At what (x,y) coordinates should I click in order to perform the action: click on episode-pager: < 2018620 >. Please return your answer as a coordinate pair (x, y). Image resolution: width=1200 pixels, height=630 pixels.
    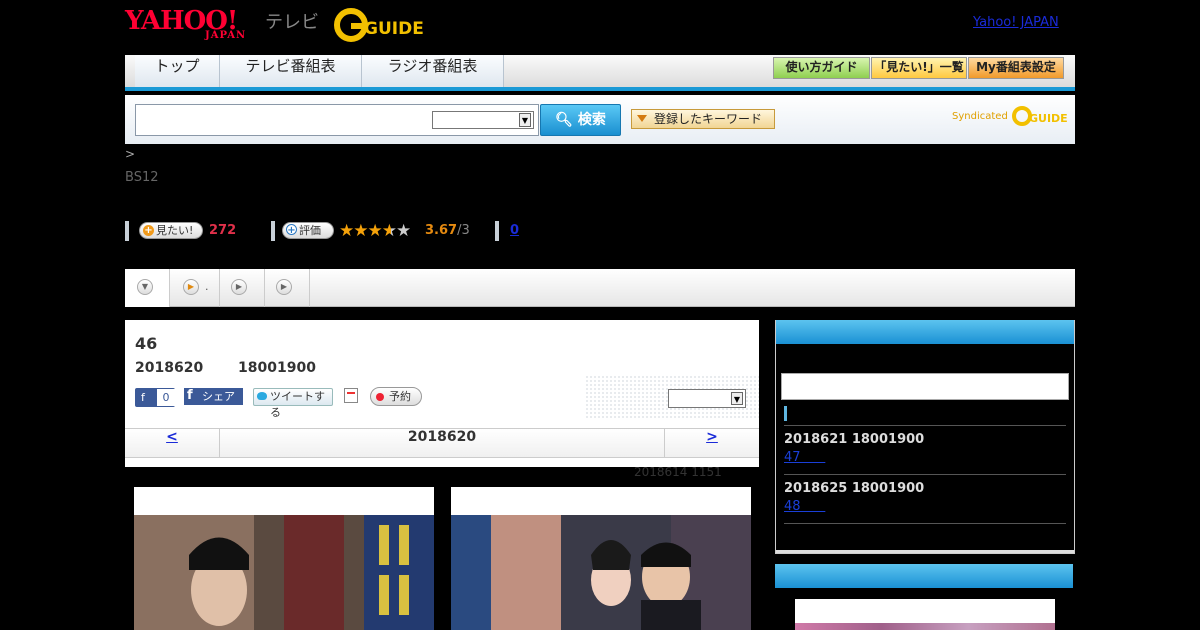
    Looking at the image, I should click on (442, 443).